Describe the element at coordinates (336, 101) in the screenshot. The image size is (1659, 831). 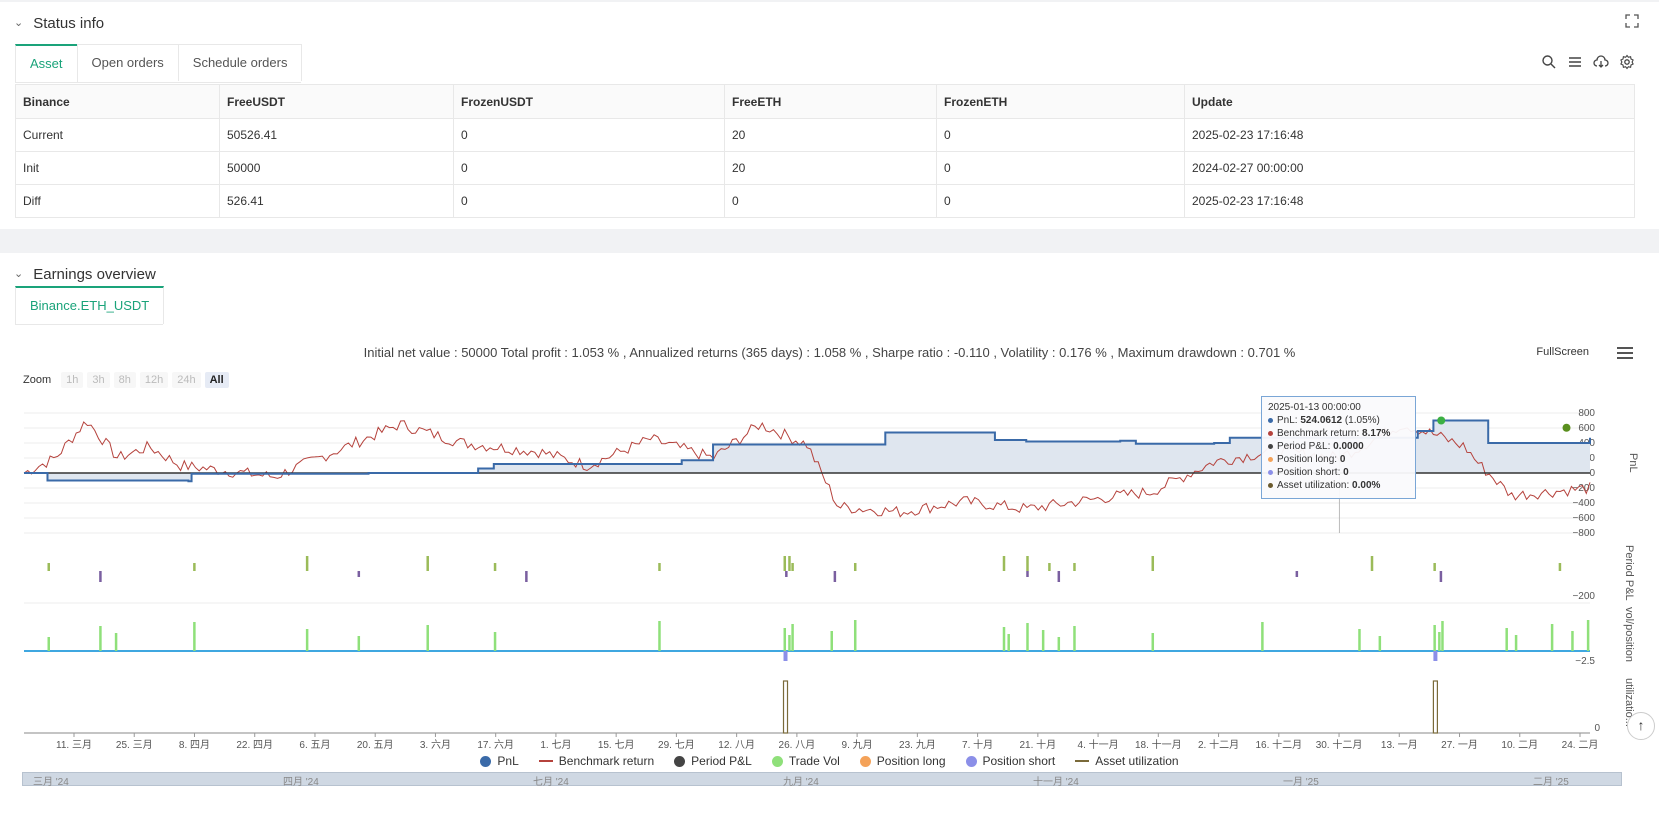
I see `column-header: FreeUSDT` at that location.